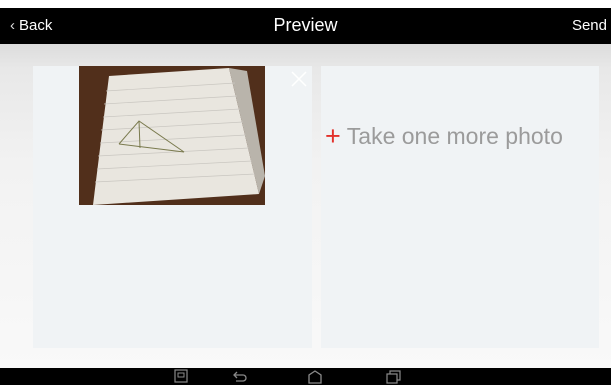 Image resolution: width=611 pixels, height=385 pixels. Describe the element at coordinates (299, 79) in the screenshot. I see `close-icon` at that location.